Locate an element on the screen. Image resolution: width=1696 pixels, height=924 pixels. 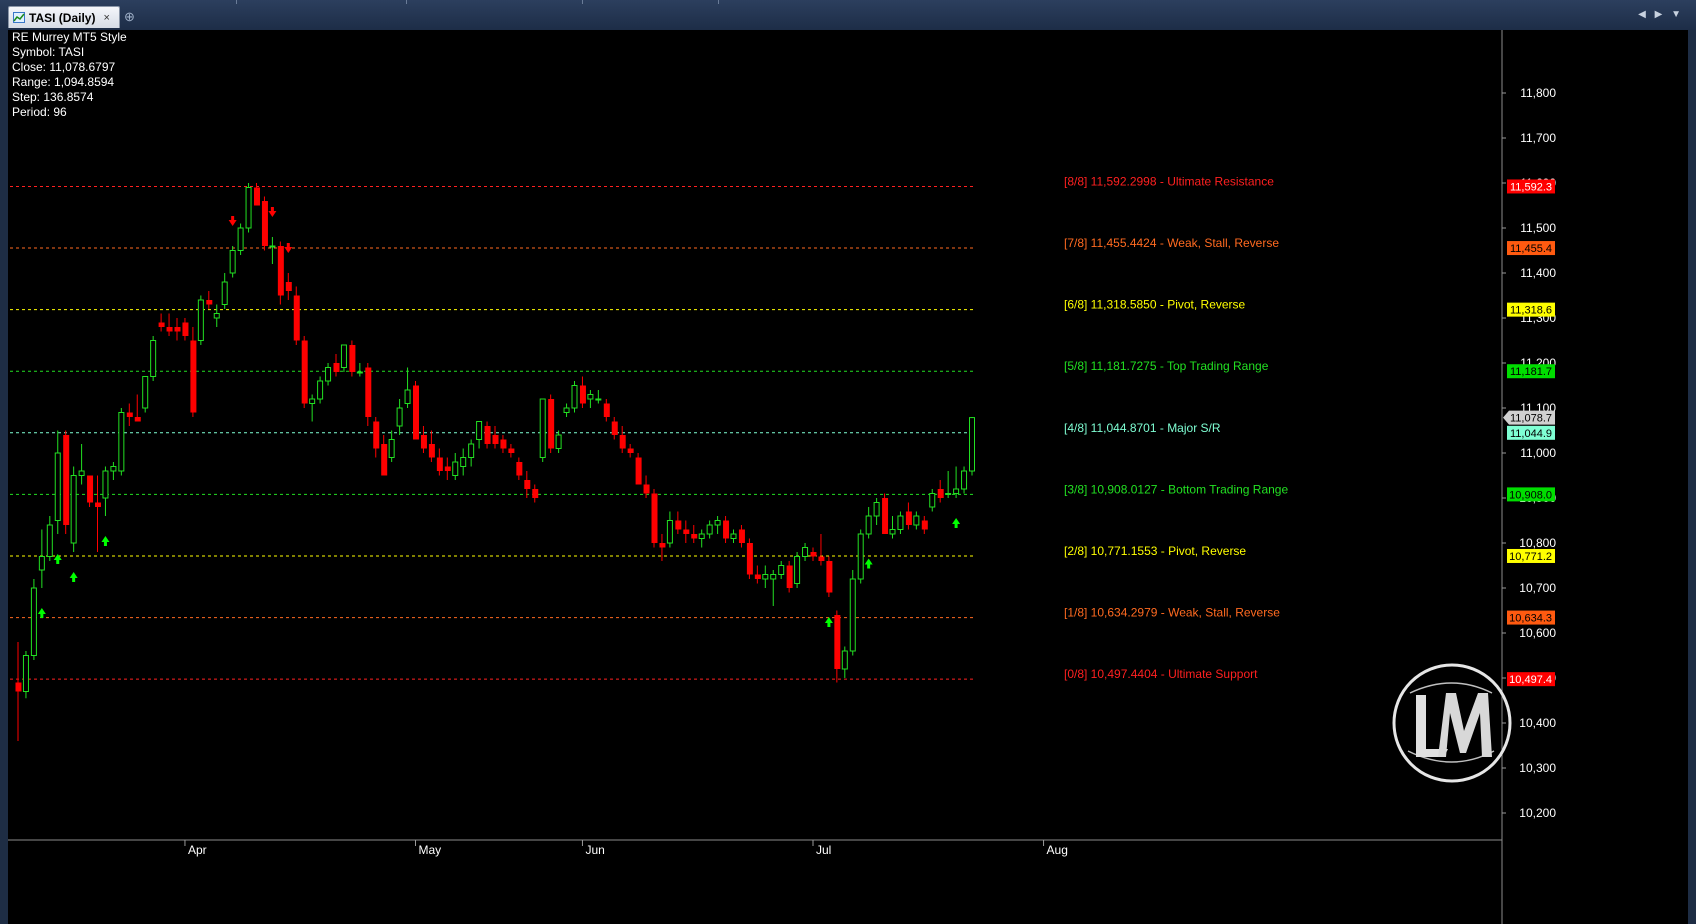
murrey-level-label: [4/8] 11,044.8701 - Major S/R is located at coordinates (1142, 428).